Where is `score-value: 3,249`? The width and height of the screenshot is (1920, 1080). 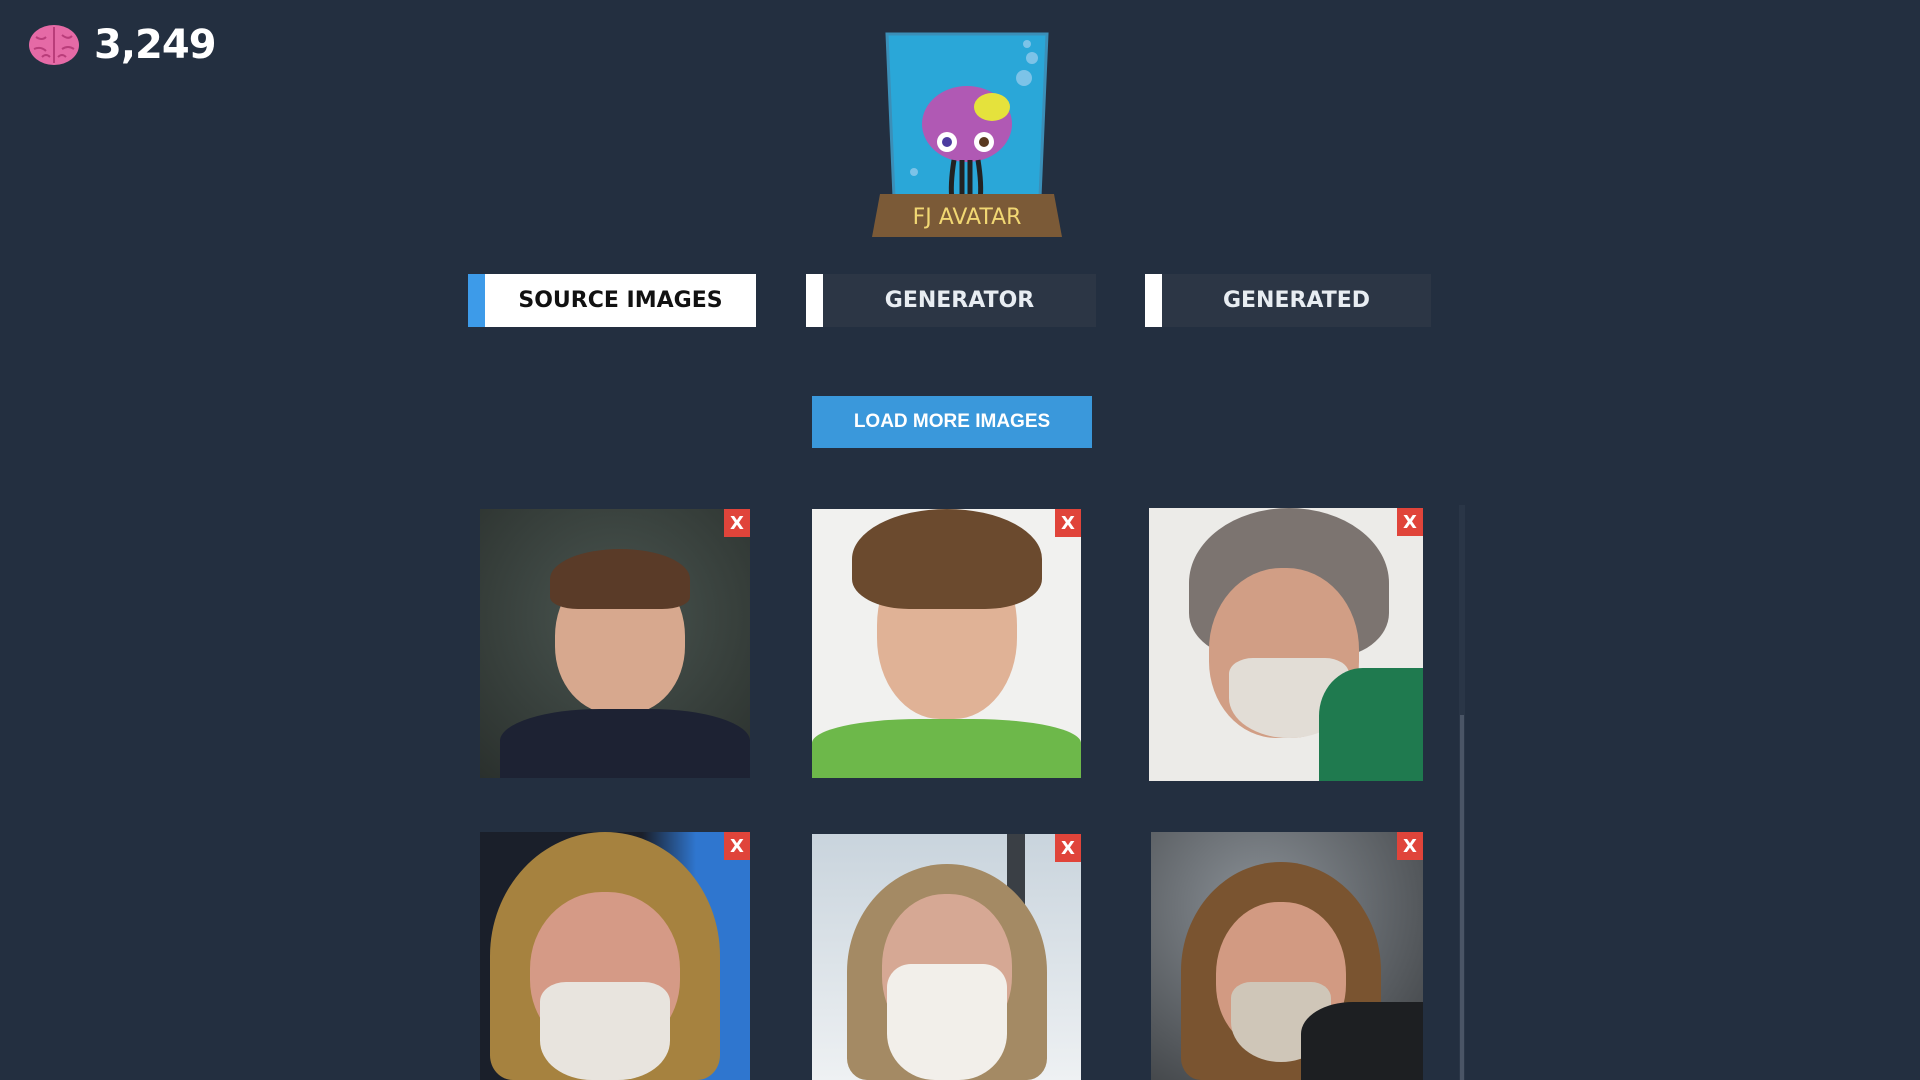
score-value: 3,249 is located at coordinates (155, 45).